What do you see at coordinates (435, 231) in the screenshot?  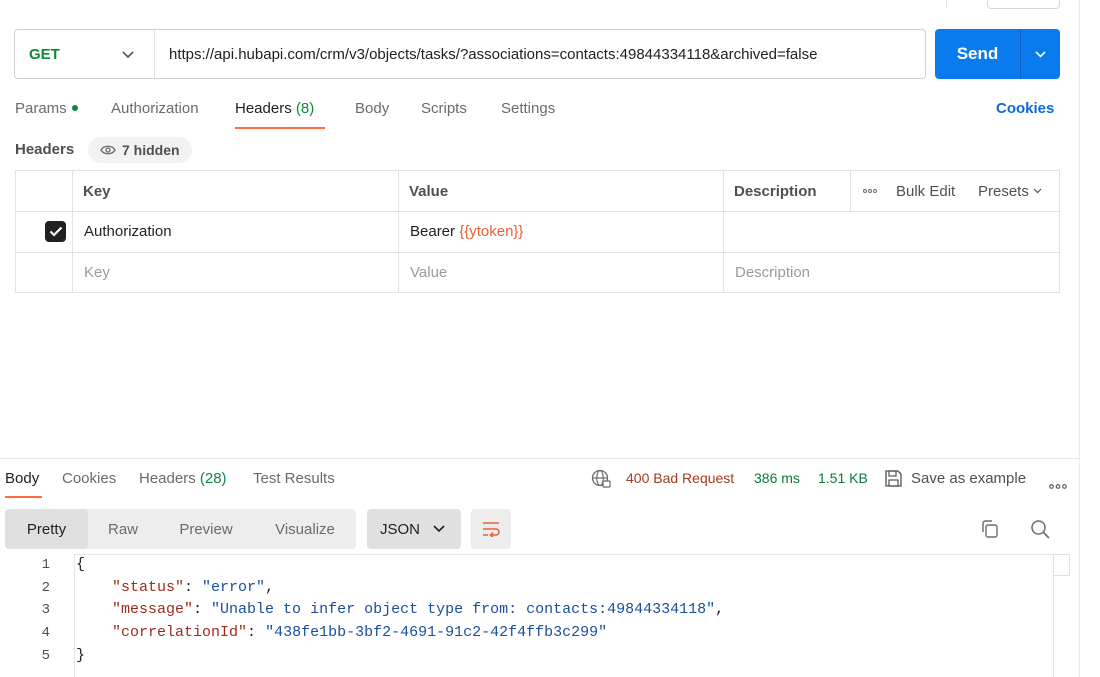 I see `header-value-text: Bearer` at bounding box center [435, 231].